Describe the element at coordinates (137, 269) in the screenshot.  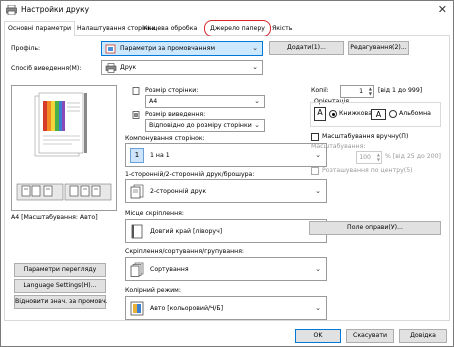
I see `collate-icon` at that location.